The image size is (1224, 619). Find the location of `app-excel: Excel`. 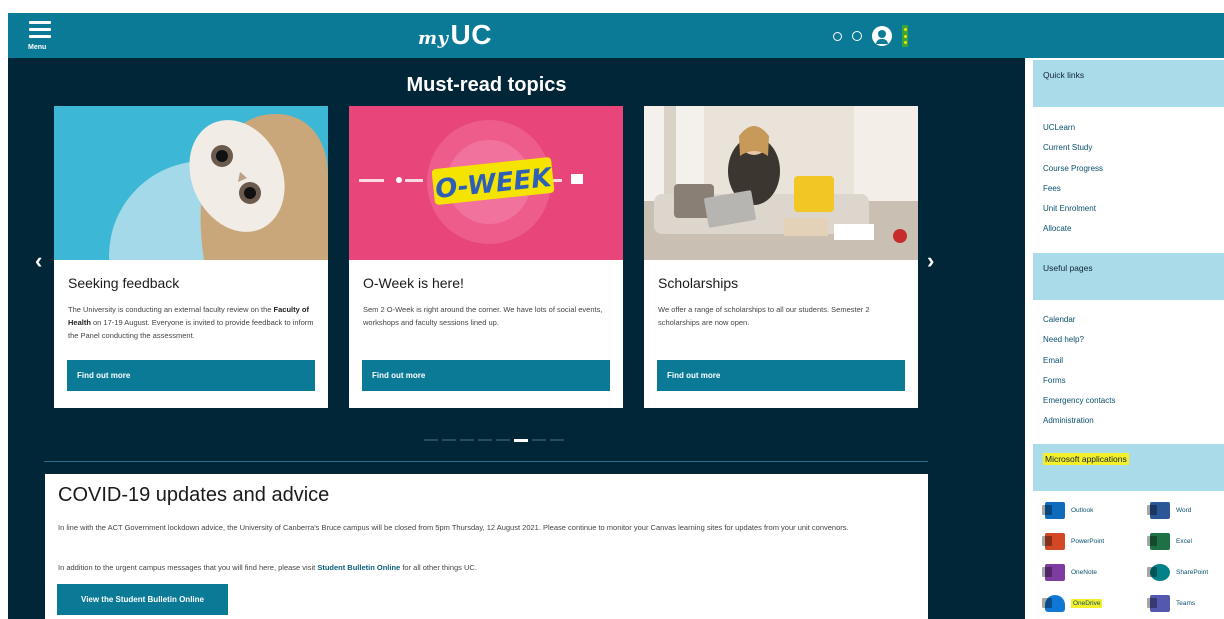

app-excel: Excel is located at coordinates (1169, 541).